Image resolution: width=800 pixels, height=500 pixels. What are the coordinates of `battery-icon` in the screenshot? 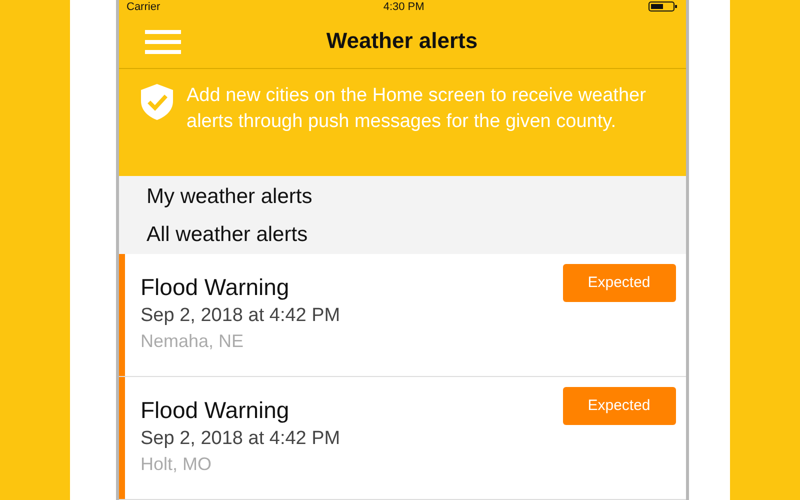 It's located at (663, 6).